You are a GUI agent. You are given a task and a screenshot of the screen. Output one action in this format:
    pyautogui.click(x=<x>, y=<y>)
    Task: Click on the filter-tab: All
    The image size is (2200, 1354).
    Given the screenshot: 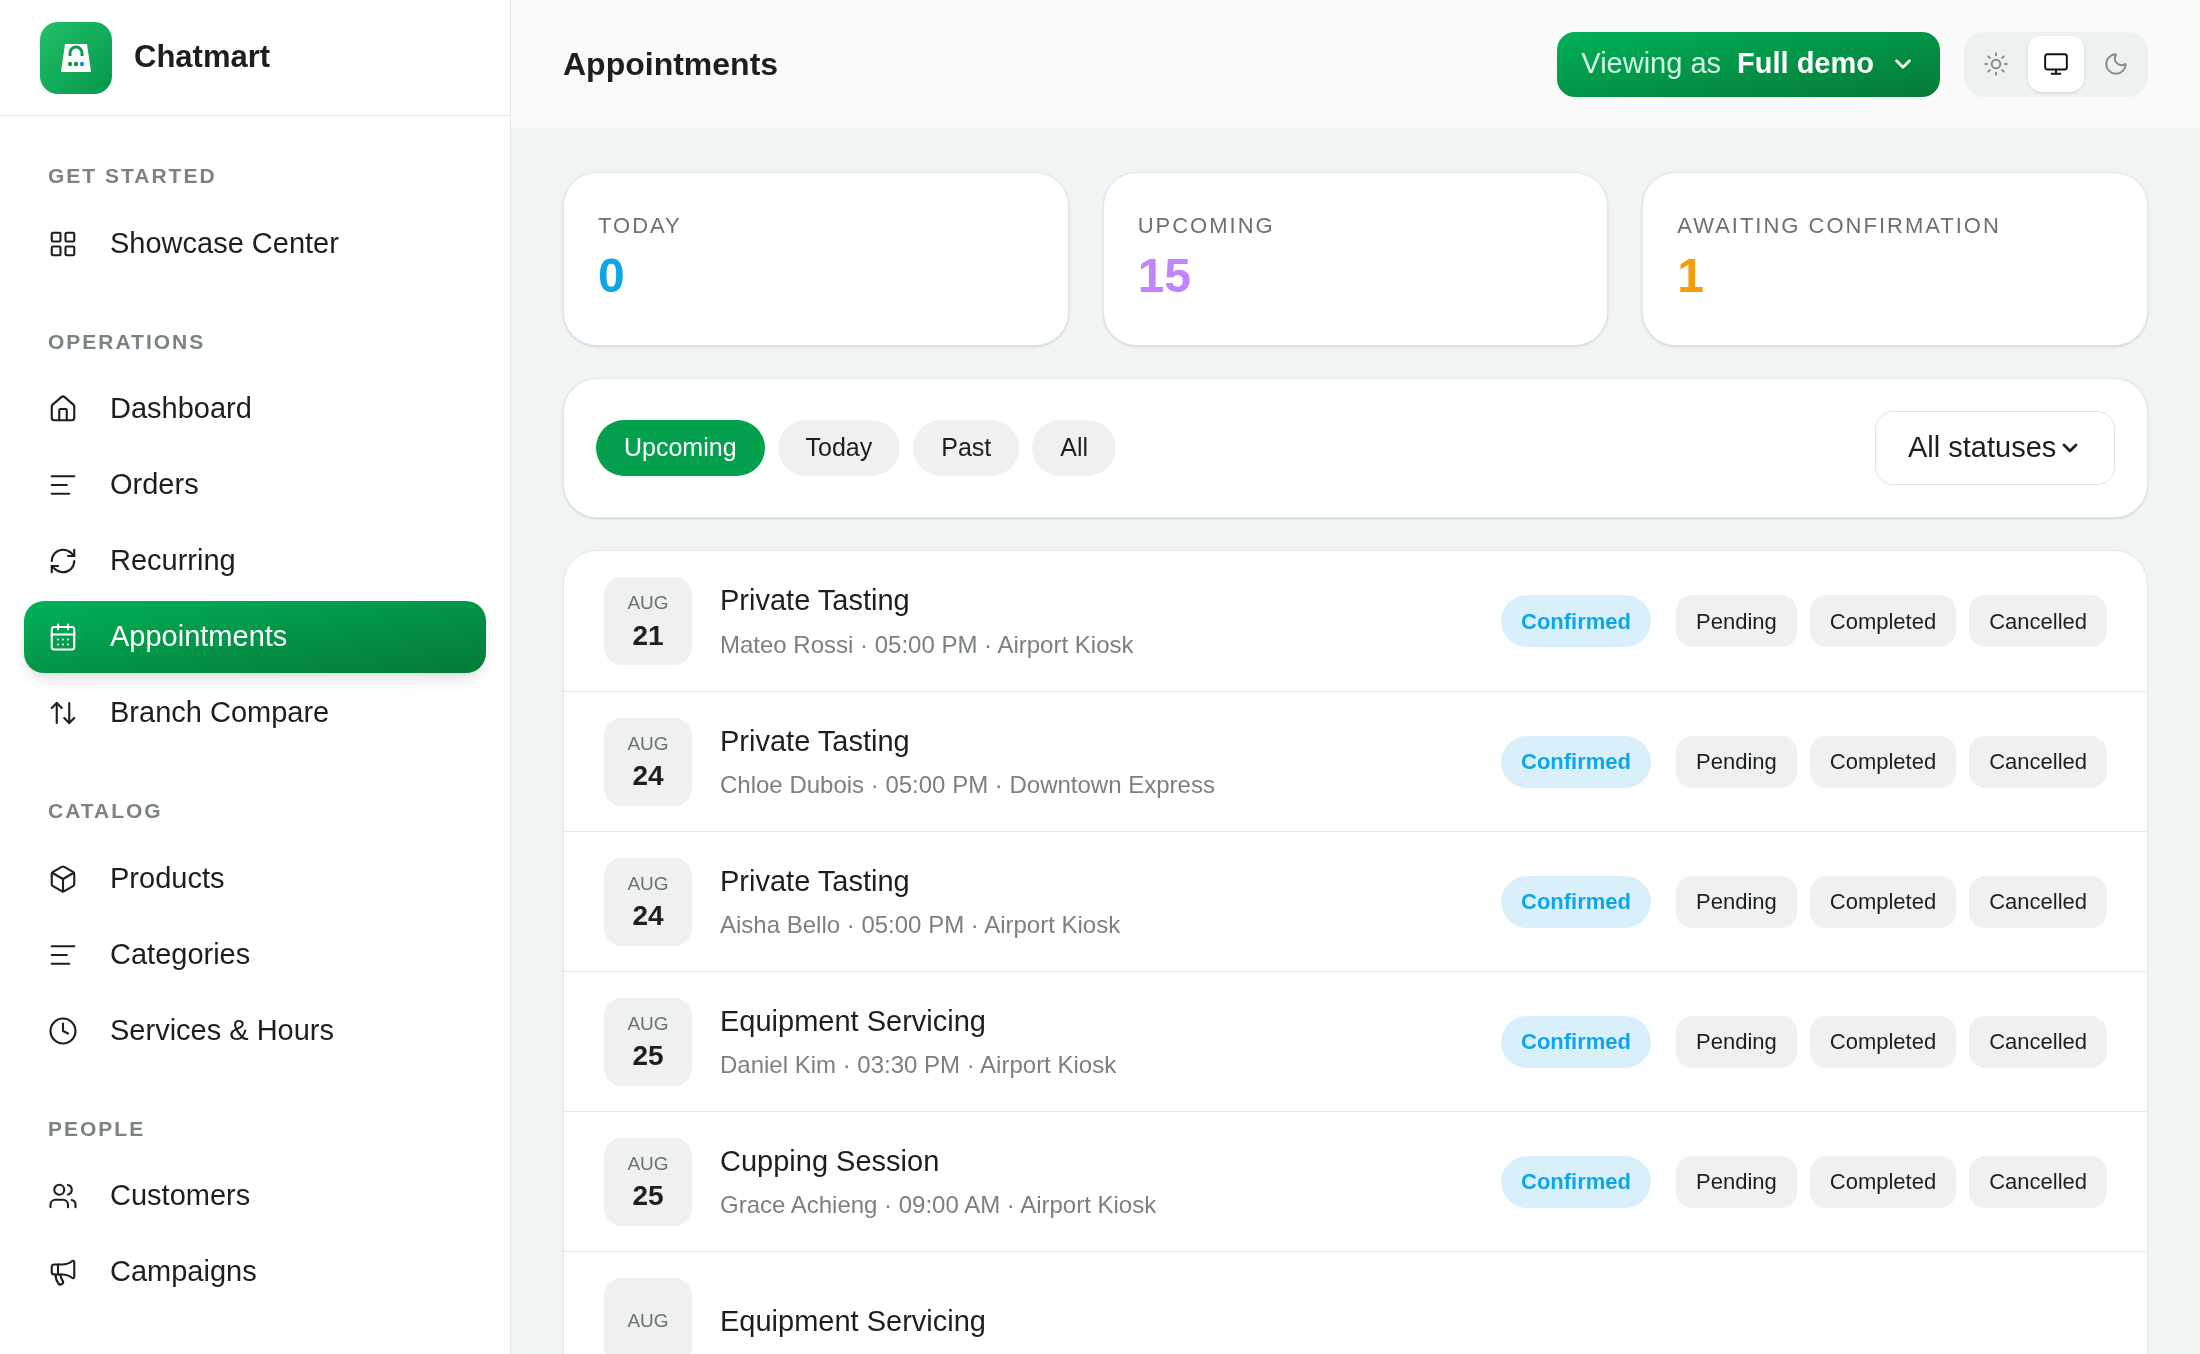 What is the action you would take?
    pyautogui.click(x=1074, y=448)
    